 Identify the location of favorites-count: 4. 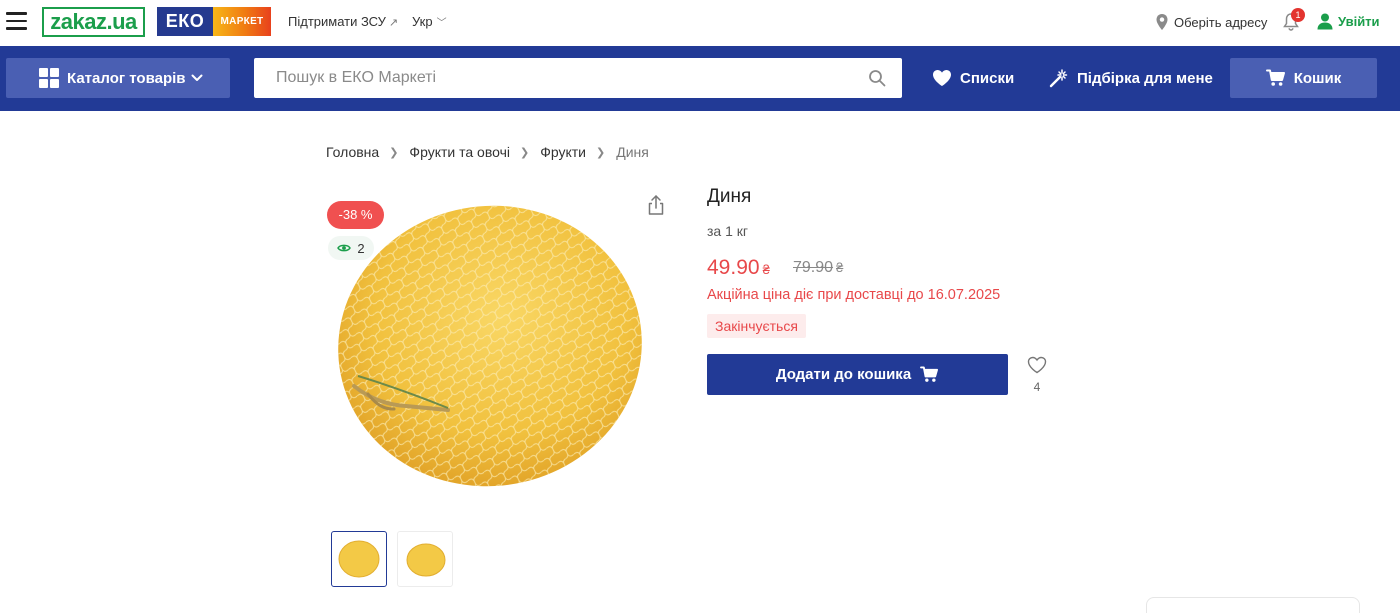
(1037, 387).